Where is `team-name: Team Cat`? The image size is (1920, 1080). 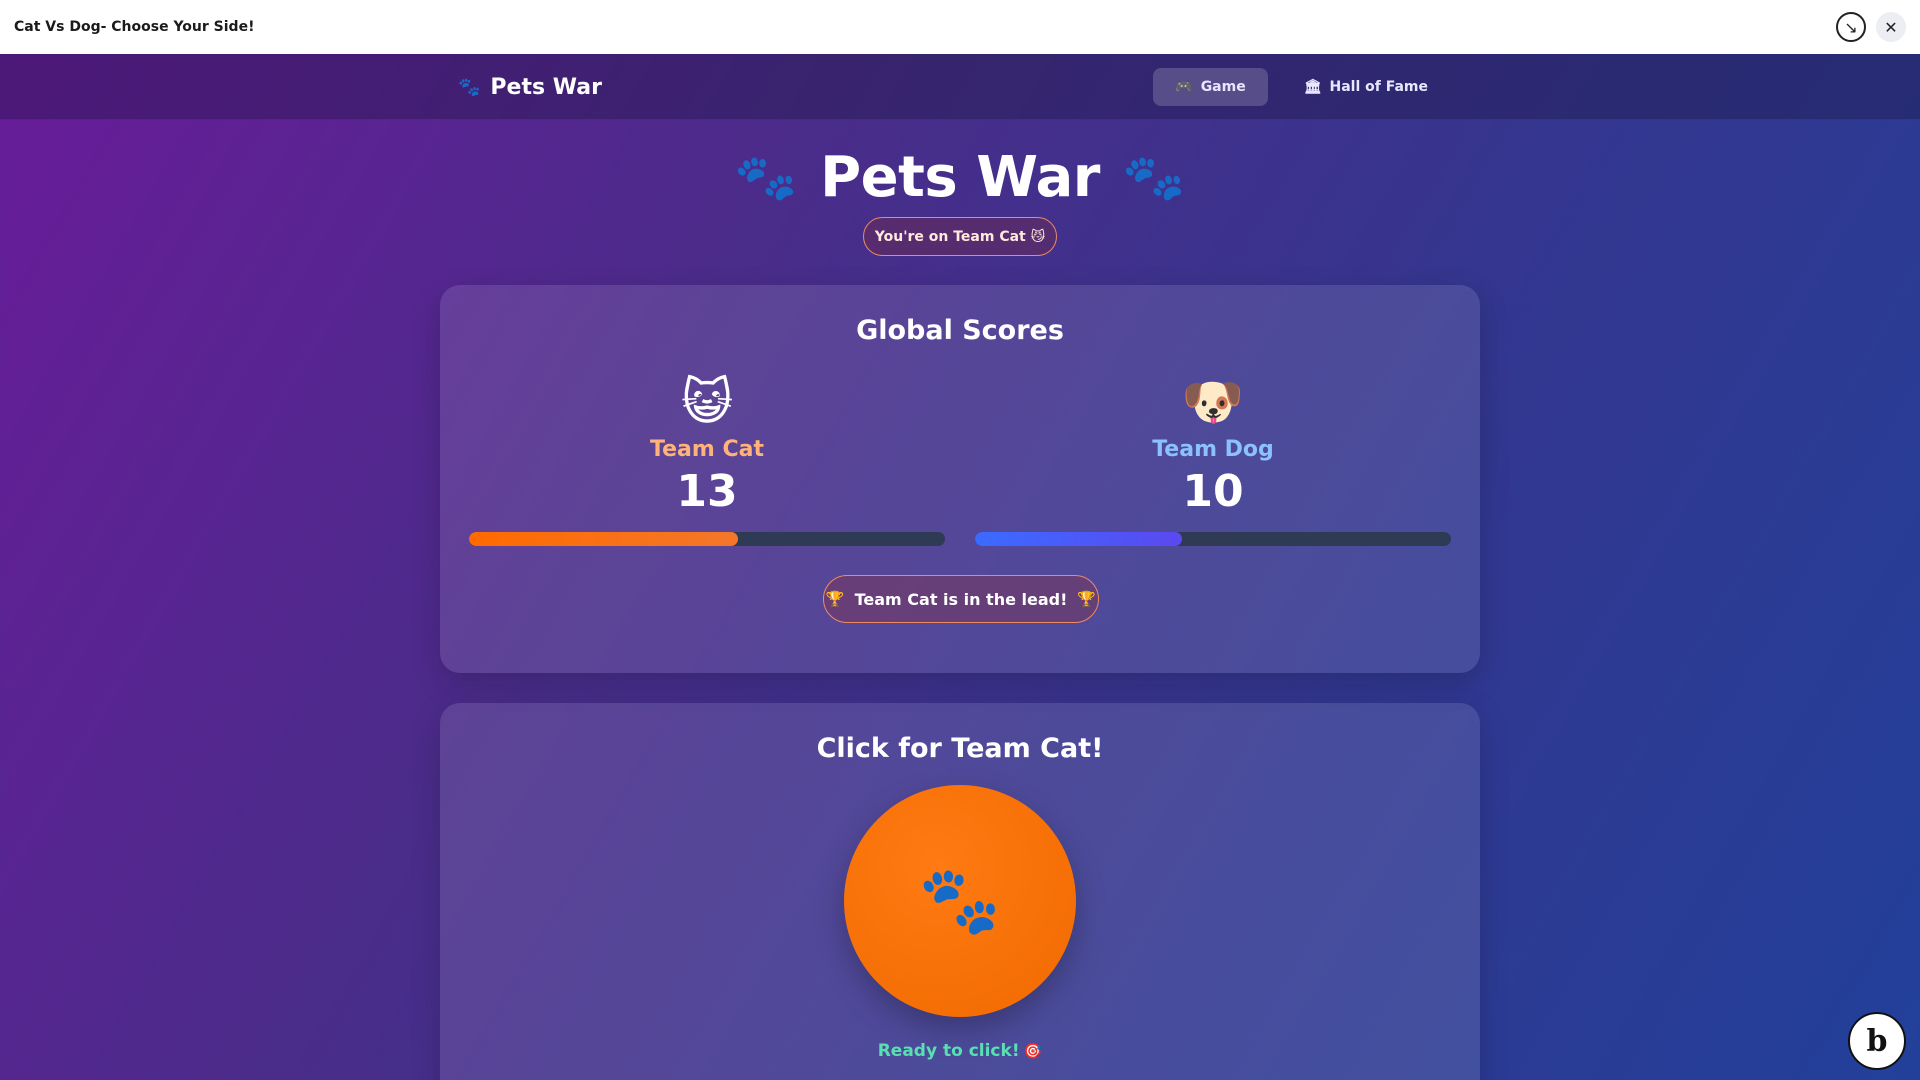 team-name: Team Cat is located at coordinates (707, 449).